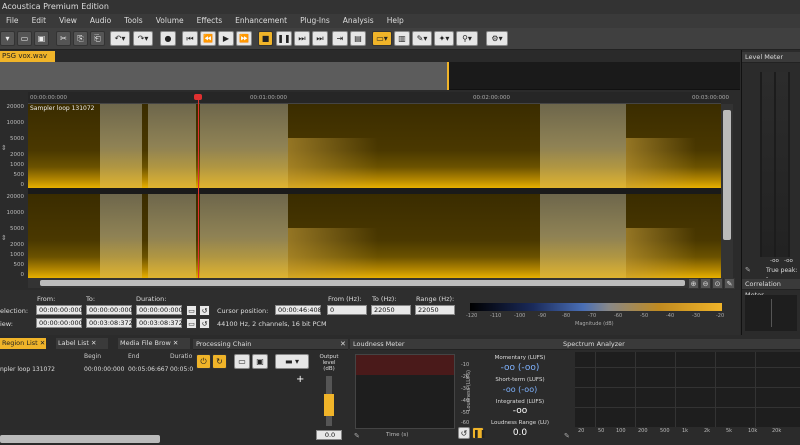  What do you see at coordinates (191, 310) in the screenshot?
I see `select-all-icon: ▭` at bounding box center [191, 310].